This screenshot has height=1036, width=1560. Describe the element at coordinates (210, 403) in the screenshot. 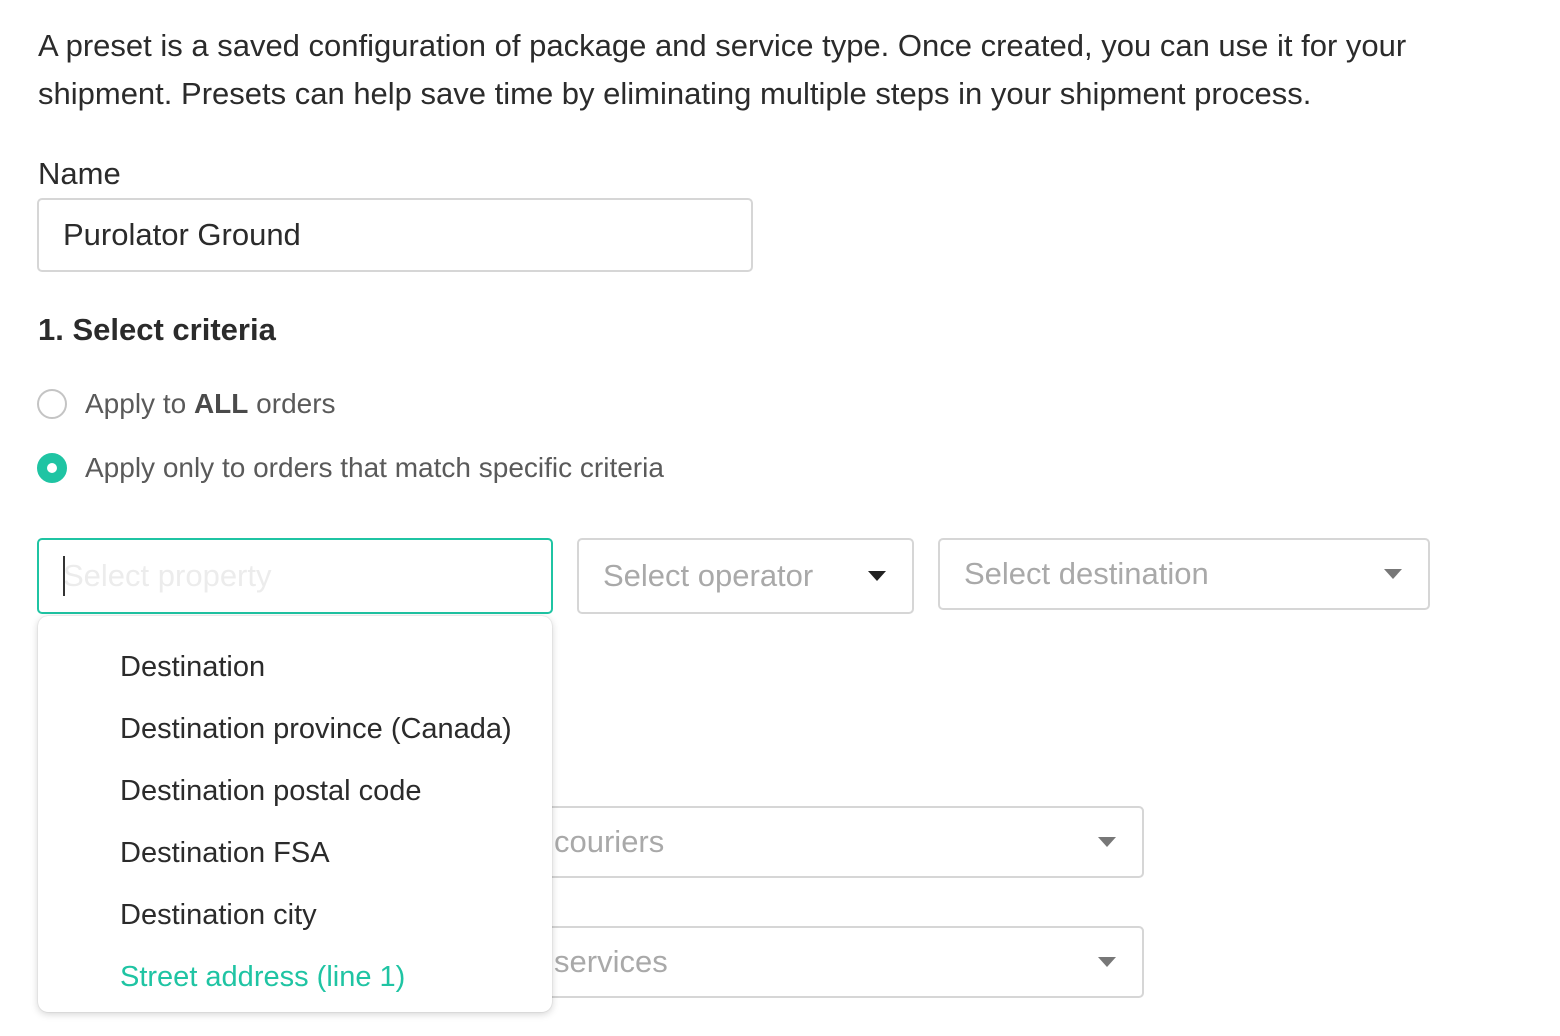

I see `radio-apply-all-label: Apply to ALL orders` at that location.